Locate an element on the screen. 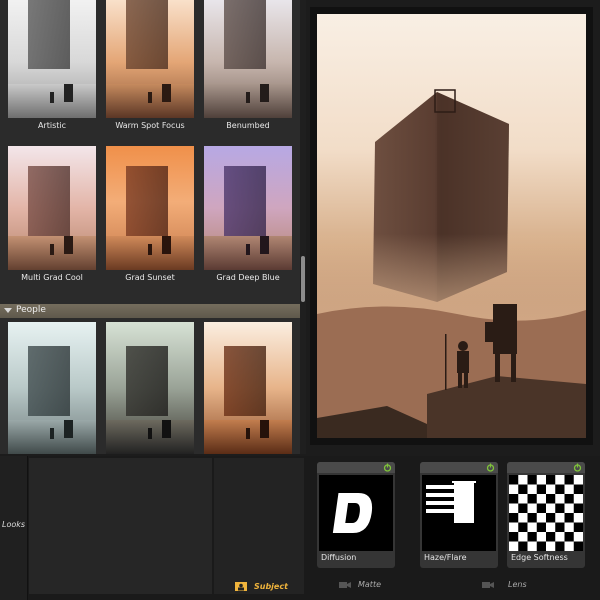 The image size is (600, 600). look-thumb-grad-deep-blue: Grad Deep Blue is located at coordinates (248, 221).